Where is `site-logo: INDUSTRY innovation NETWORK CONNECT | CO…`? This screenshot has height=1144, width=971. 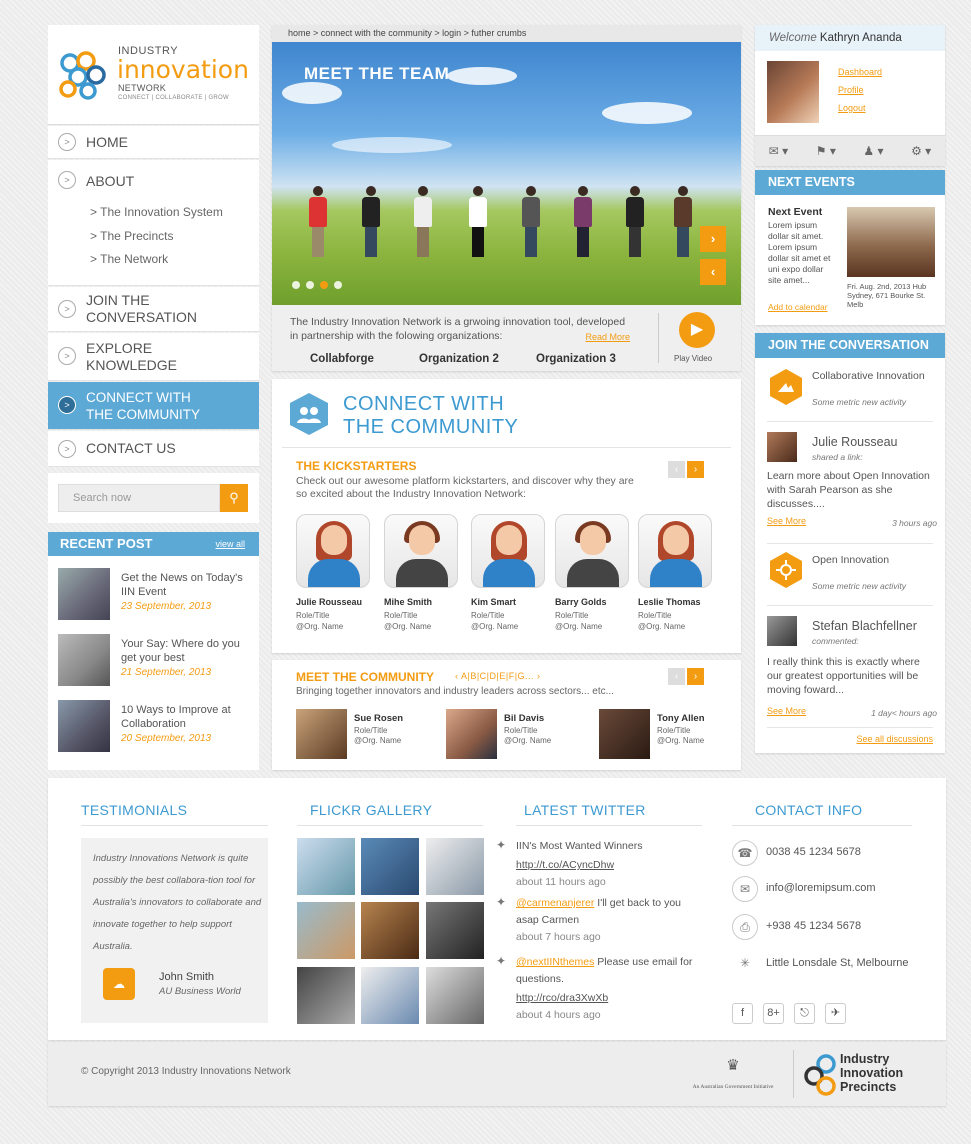
site-logo: INDUSTRY innovation NETWORK CONNECT | CO… is located at coordinates (153, 75).